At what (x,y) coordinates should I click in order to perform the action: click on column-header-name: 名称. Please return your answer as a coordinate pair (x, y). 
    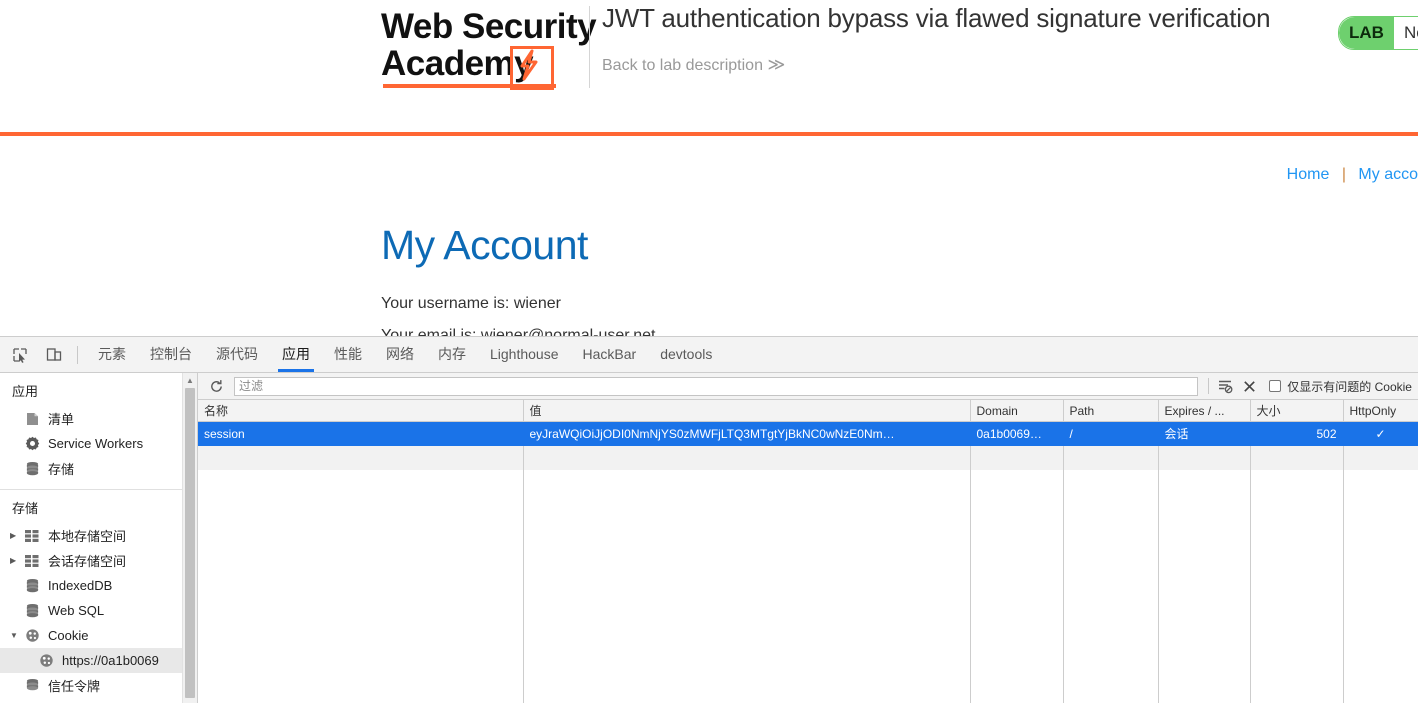
    Looking at the image, I should click on (361, 411).